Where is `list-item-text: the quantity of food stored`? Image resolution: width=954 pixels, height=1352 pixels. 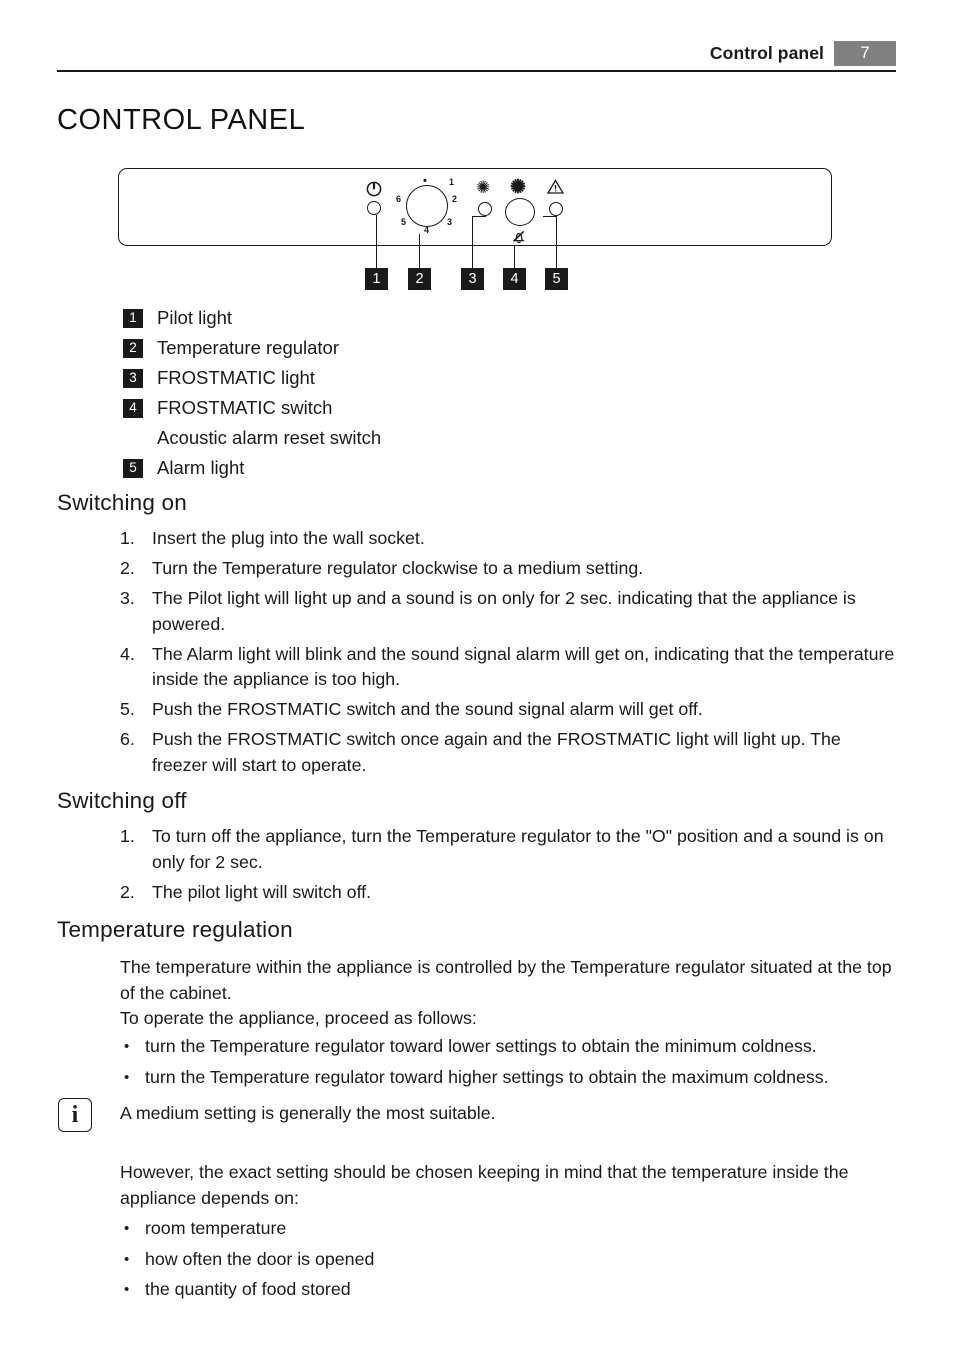
list-item-text: the quantity of food stored is located at coordinates (248, 1289).